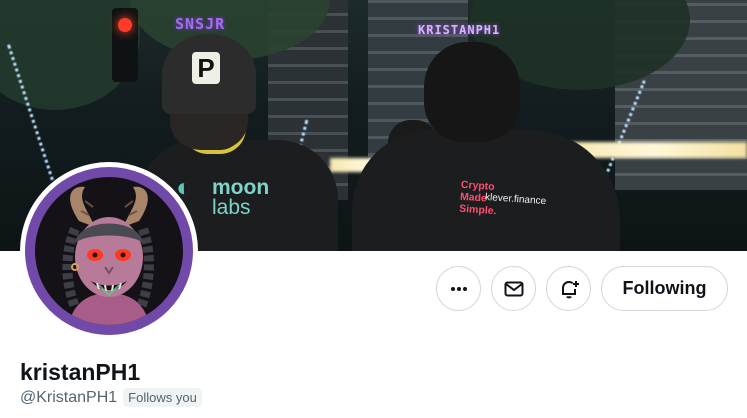 The width and height of the screenshot is (747, 418). I want to click on follows-you-badge: Follows you, so click(162, 397).